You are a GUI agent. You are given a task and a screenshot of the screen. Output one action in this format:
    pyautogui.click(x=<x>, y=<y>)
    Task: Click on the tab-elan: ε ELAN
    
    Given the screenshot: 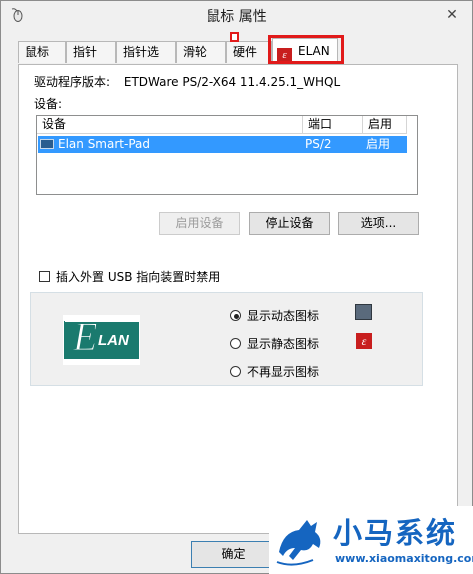 What is the action you would take?
    pyautogui.click(x=305, y=51)
    